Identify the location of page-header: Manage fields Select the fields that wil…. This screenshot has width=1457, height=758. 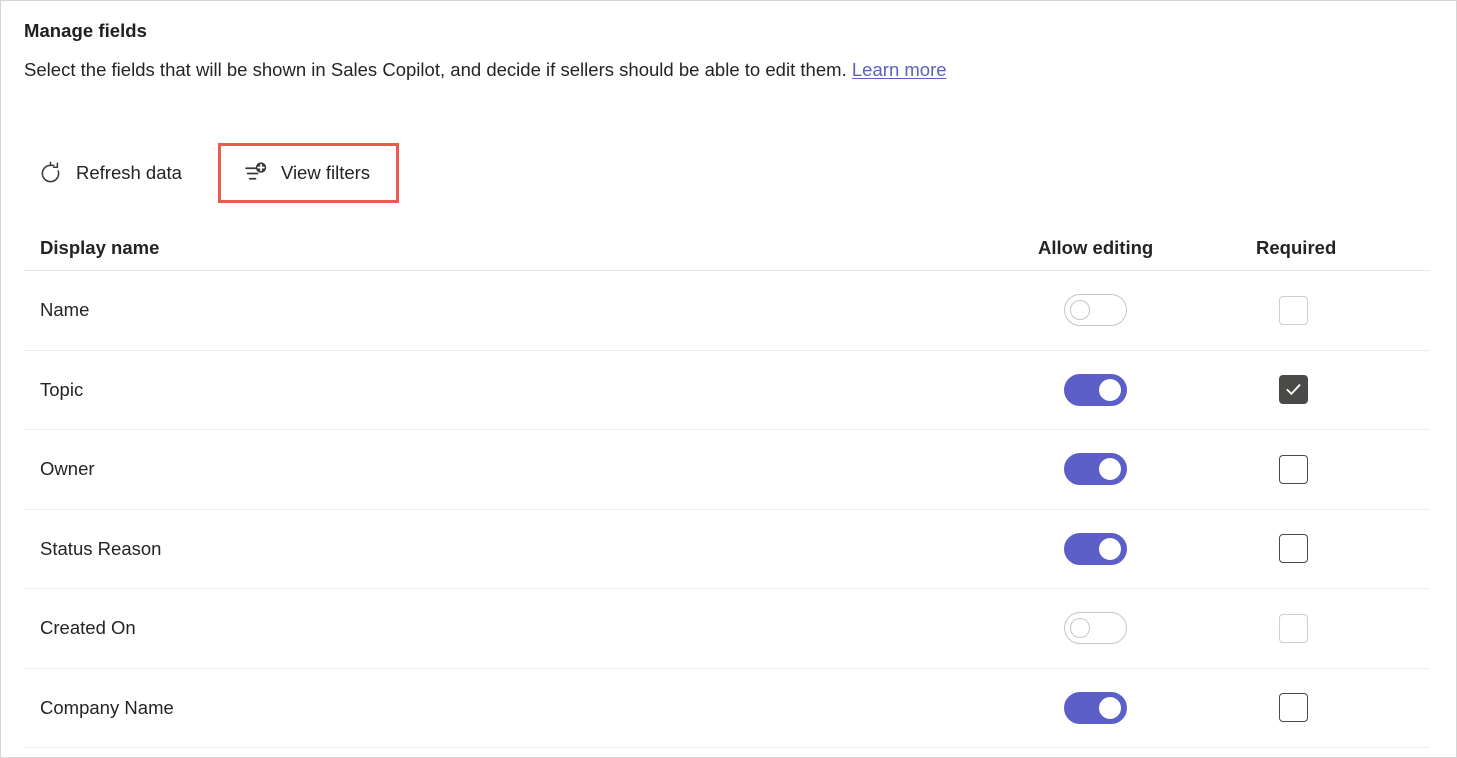
(728, 42).